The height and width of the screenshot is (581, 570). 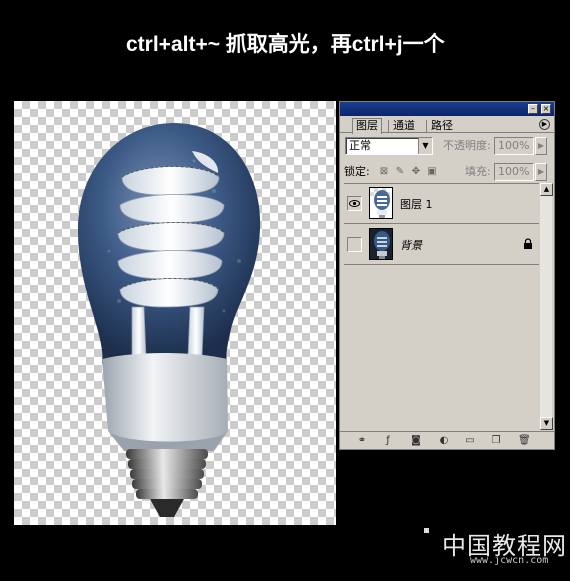 I want to click on fill-label: 填充:, so click(x=478, y=171).